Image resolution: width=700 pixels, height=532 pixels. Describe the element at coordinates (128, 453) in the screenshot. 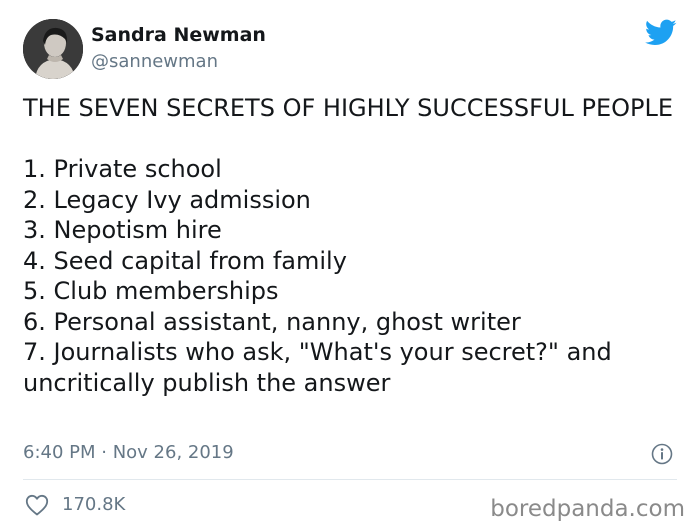

I see `tweet-timestamp: 6:40 PM · Nov 26, 2019` at that location.